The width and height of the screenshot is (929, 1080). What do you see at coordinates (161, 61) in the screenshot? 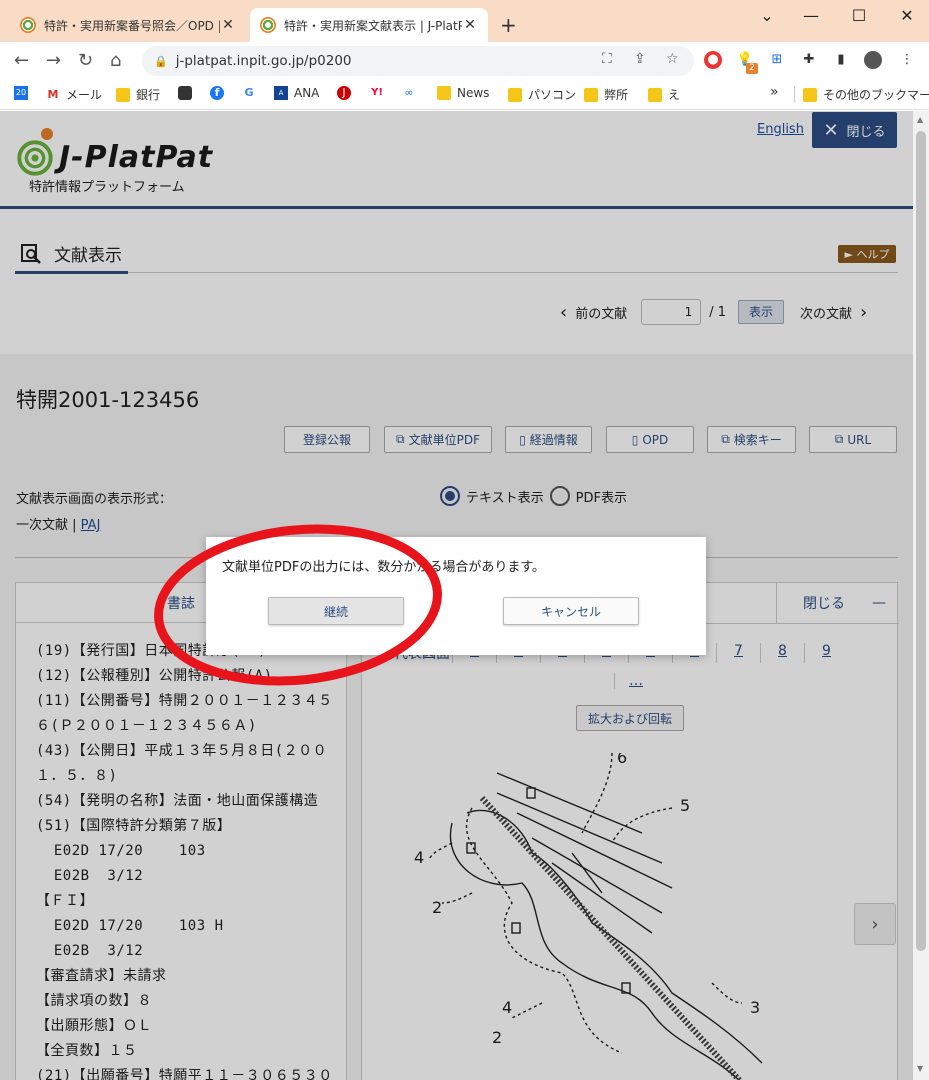
I see `lock-icon: 🔒` at bounding box center [161, 61].